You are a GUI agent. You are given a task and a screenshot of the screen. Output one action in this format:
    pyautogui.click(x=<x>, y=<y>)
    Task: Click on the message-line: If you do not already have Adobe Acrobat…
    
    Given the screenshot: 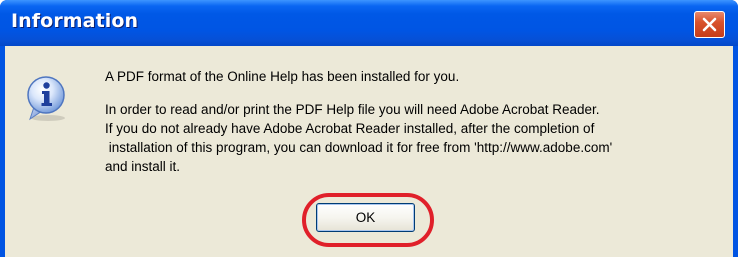 What is the action you would take?
    pyautogui.click(x=350, y=128)
    